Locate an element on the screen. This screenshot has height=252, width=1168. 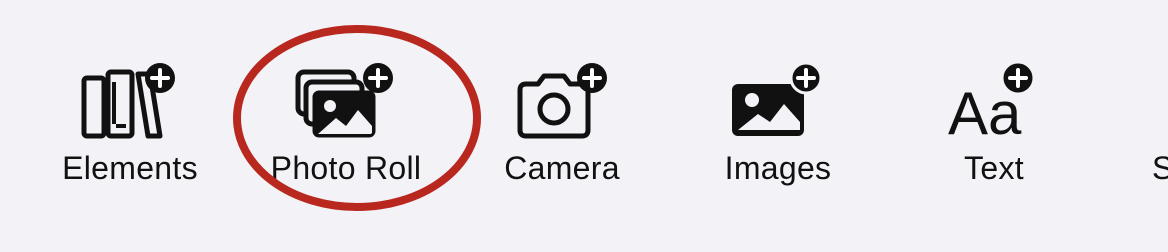
photo-plus-icon is located at coordinates (778, 95).